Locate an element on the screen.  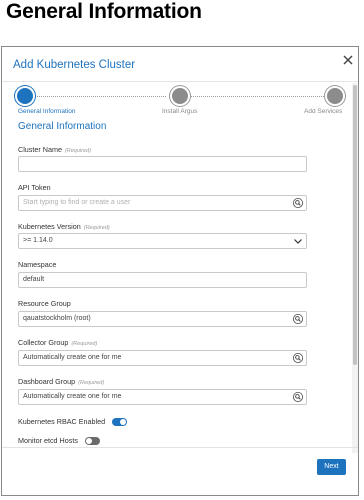
footer-divider is located at coordinates (180, 447).